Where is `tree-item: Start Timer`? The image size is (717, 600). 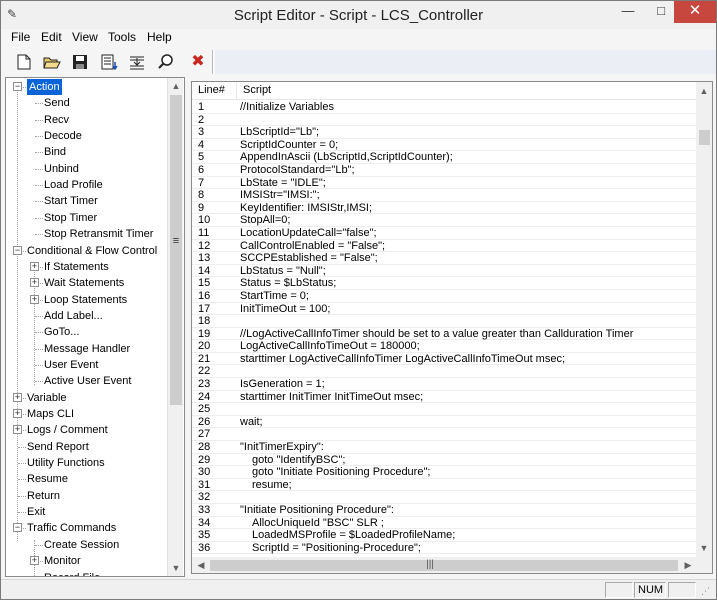 tree-item: Start Timer is located at coordinates (91, 201).